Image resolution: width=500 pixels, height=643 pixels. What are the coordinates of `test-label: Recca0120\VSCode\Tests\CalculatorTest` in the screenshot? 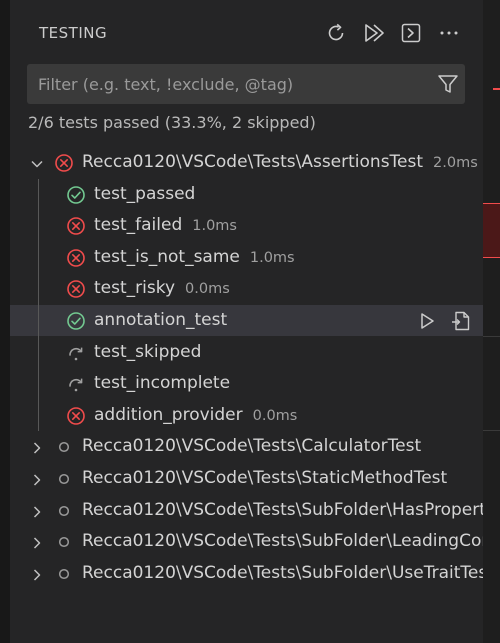 It's located at (251, 446).